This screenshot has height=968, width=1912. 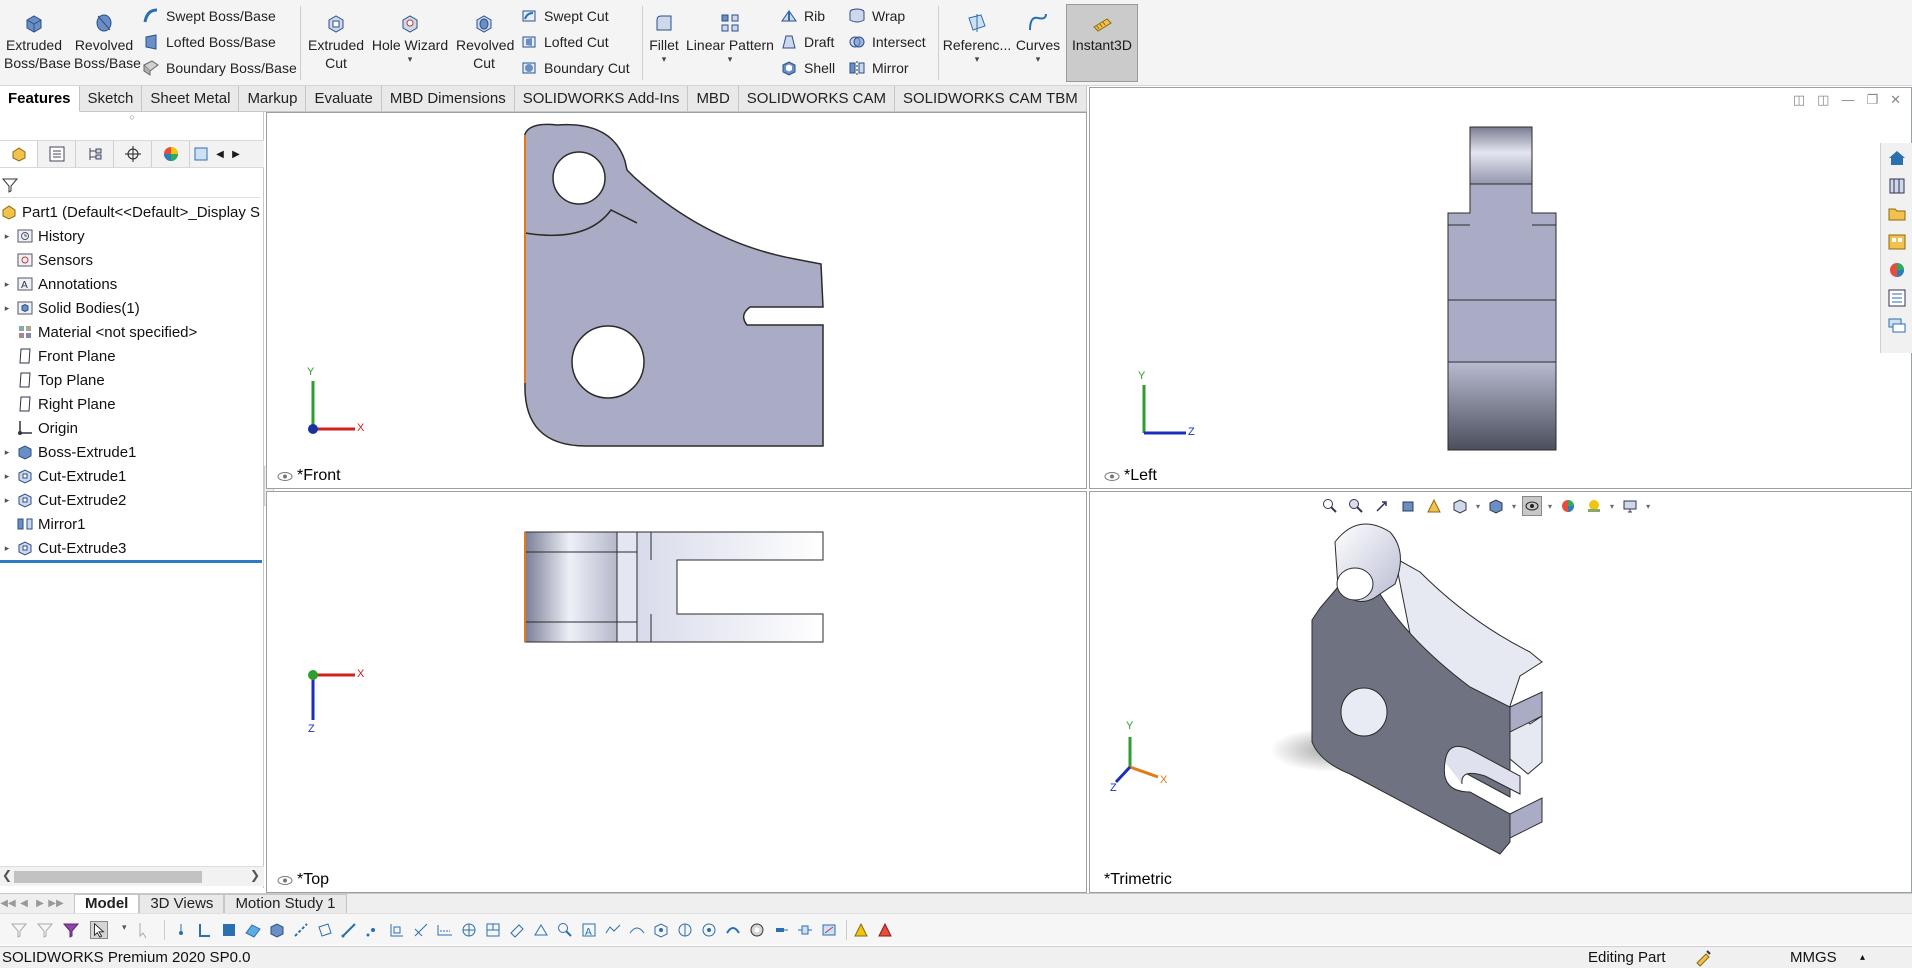 I want to click on filter-geometric-tolerance-icon, so click(x=493, y=930).